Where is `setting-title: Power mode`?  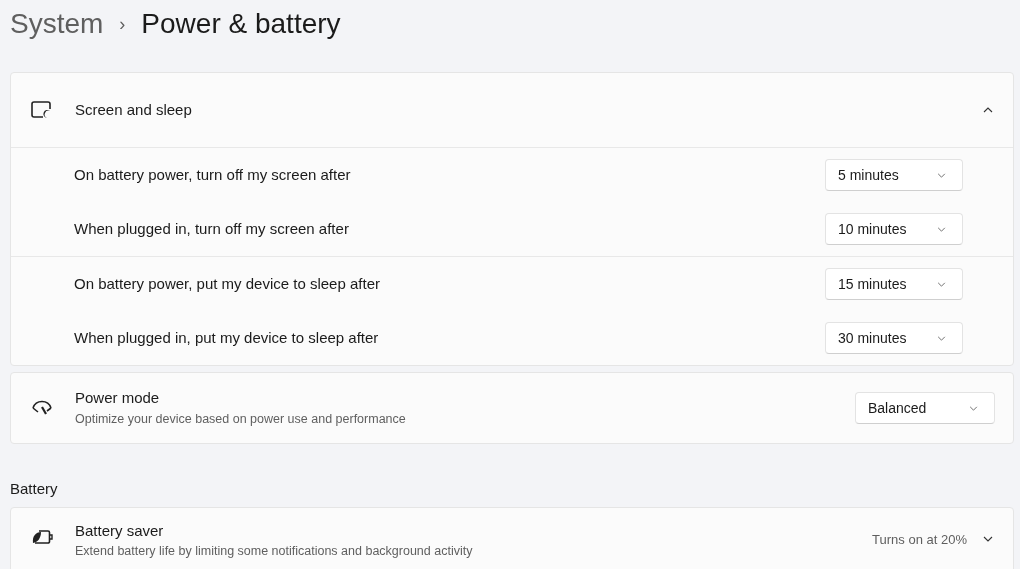
setting-title: Power mode is located at coordinates (118, 398).